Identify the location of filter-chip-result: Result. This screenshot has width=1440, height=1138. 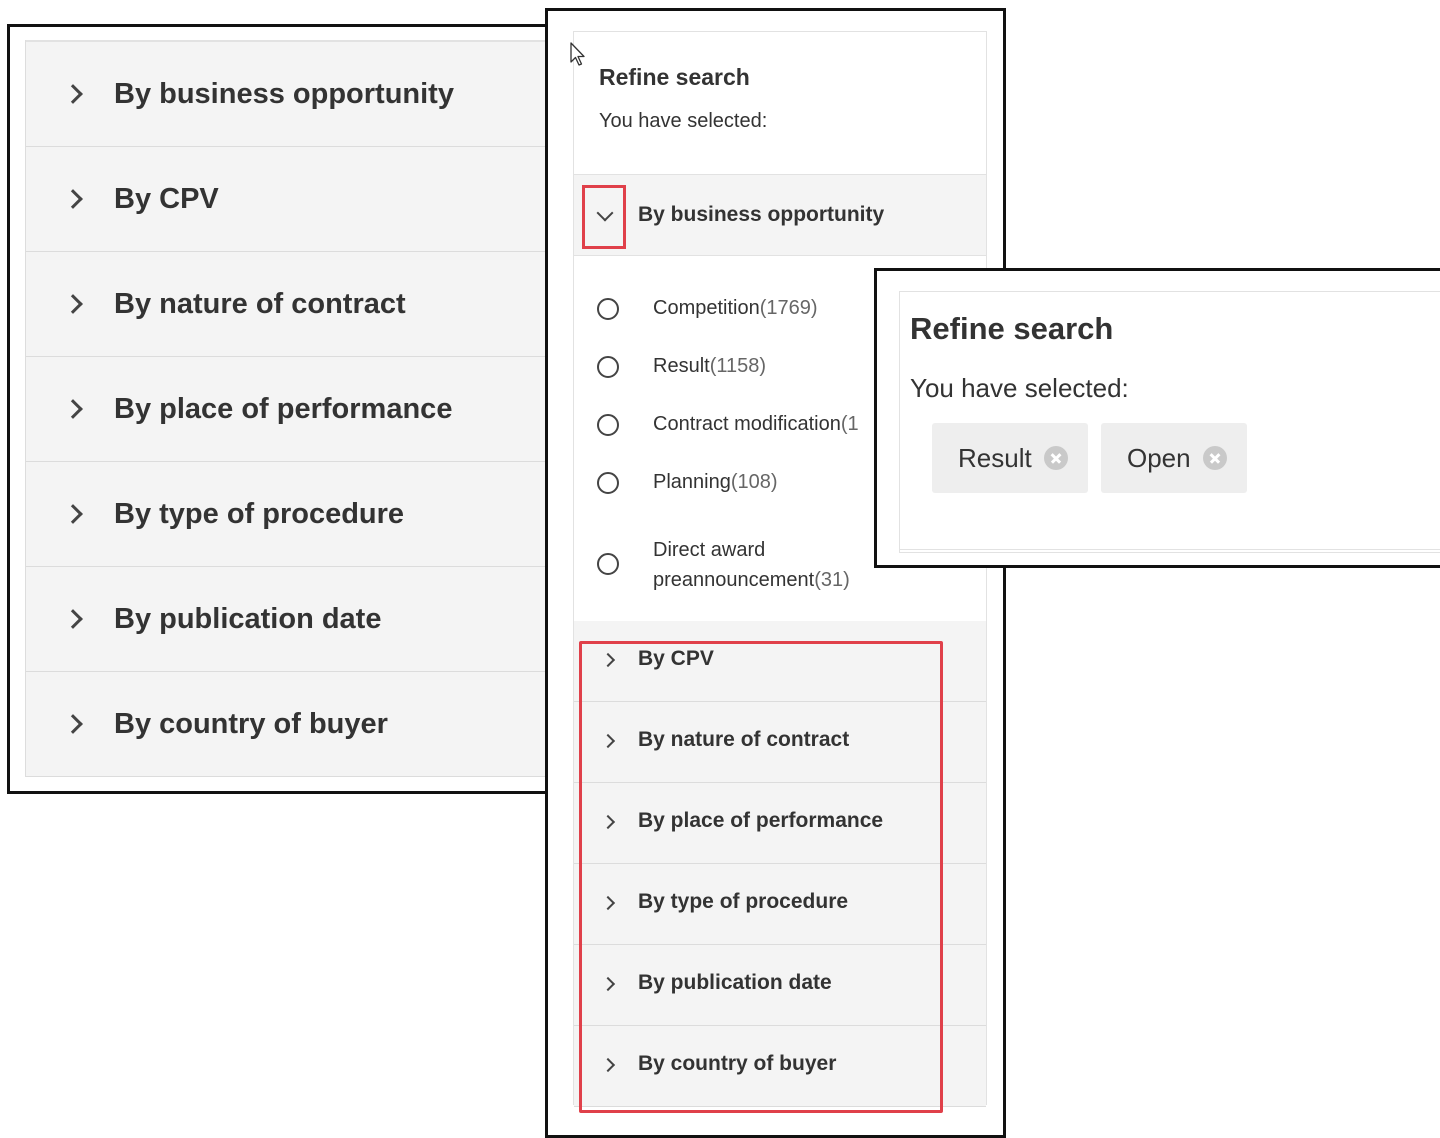
(1010, 458).